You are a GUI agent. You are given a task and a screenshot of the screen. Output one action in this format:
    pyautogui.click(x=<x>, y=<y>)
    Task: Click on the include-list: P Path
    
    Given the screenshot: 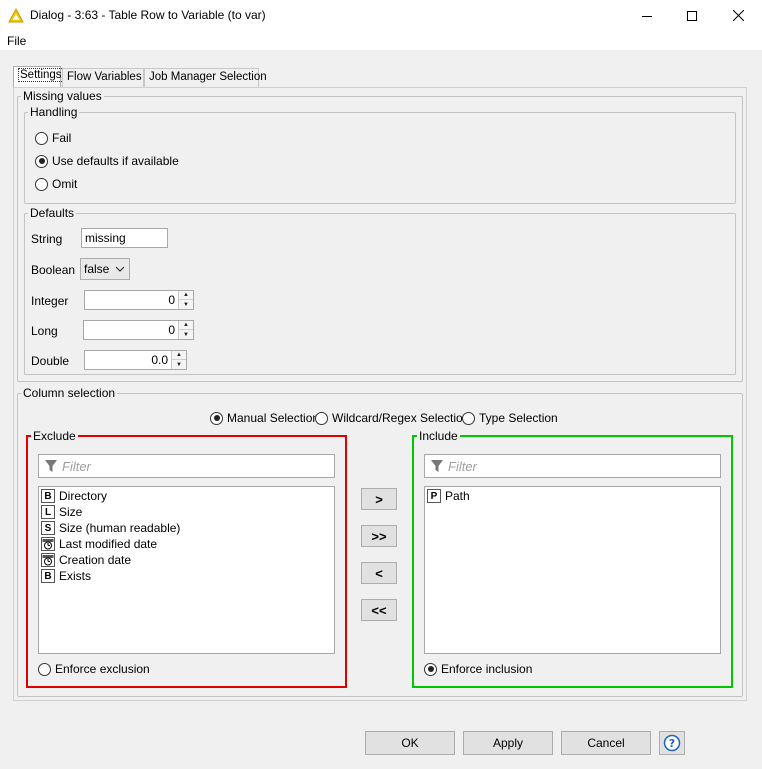 What is the action you would take?
    pyautogui.click(x=572, y=570)
    